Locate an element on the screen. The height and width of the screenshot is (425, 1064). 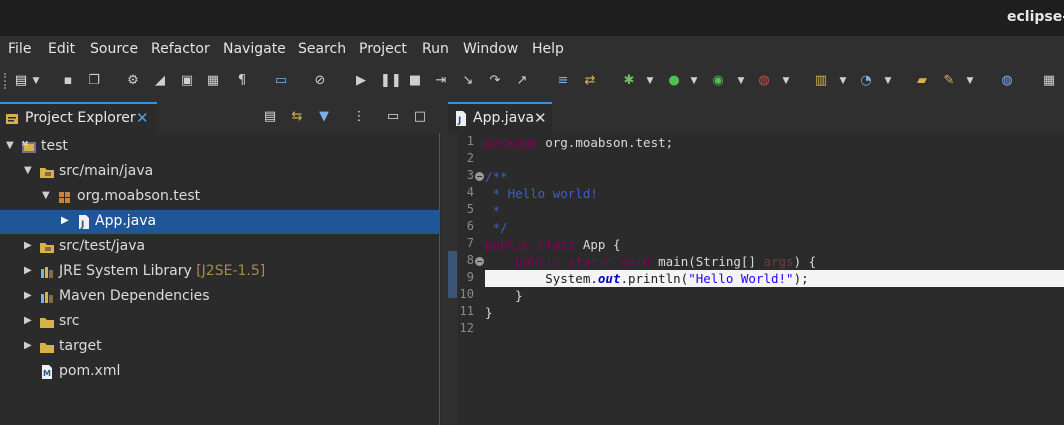
line-number: 3 is located at coordinates (470, 175).